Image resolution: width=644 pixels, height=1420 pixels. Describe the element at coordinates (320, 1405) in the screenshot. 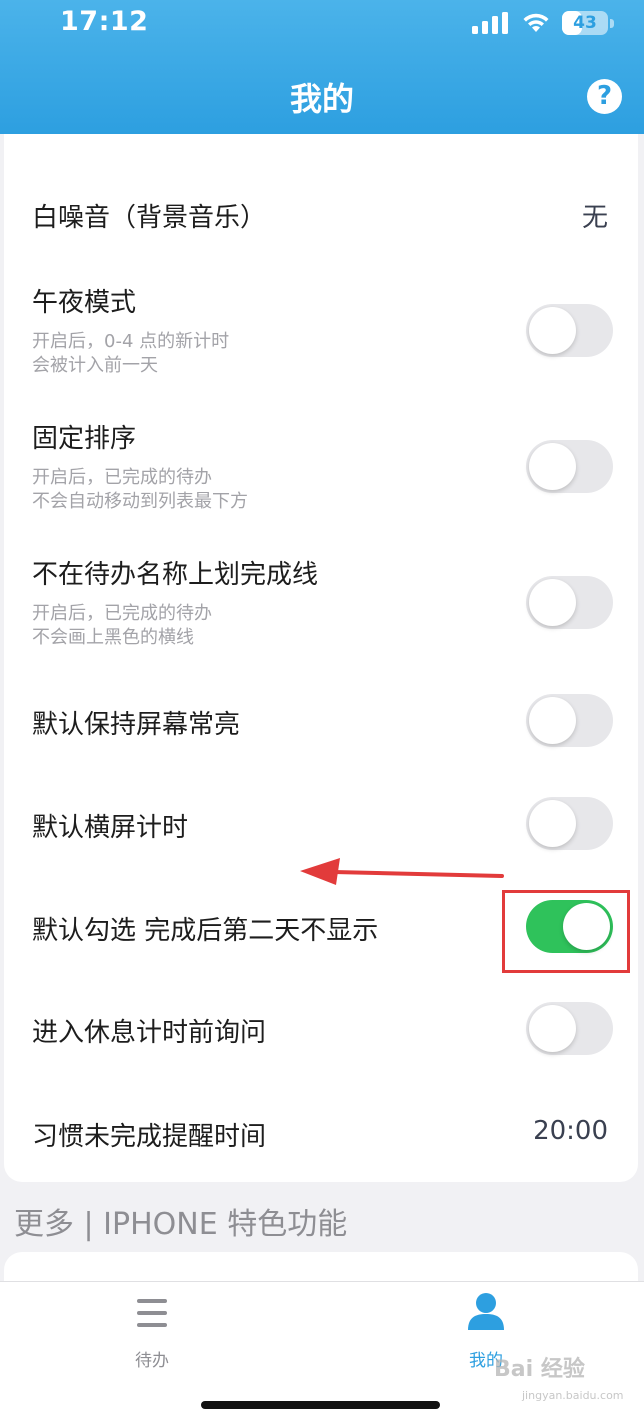

I see `home-indicator` at that location.